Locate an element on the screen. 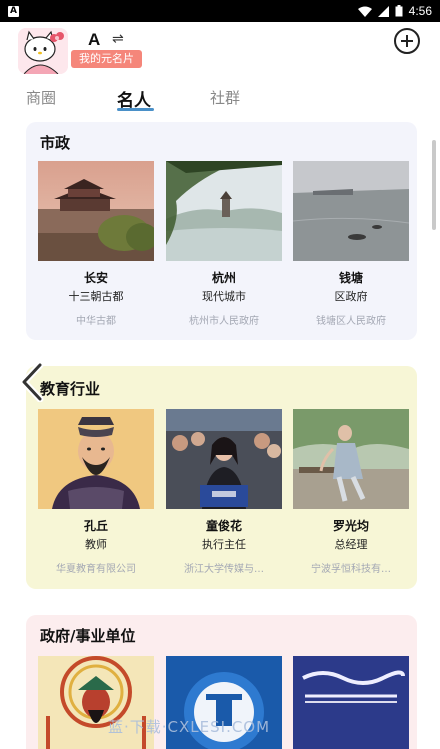 This screenshot has height=749, width=440. item-name: 钱塘 is located at coordinates (350, 278).